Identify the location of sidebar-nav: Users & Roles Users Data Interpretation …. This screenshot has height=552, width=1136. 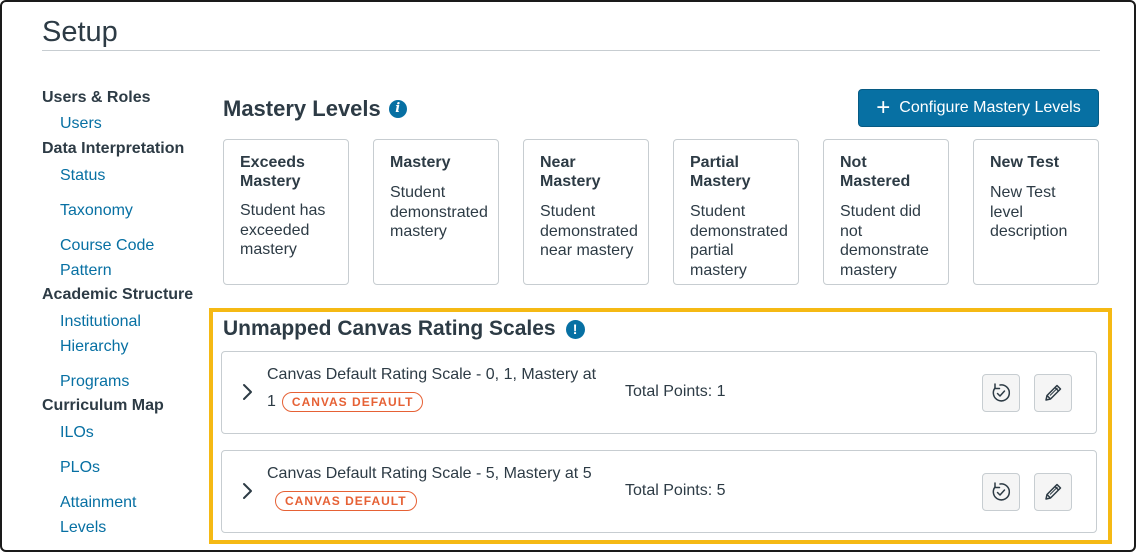
(127, 314).